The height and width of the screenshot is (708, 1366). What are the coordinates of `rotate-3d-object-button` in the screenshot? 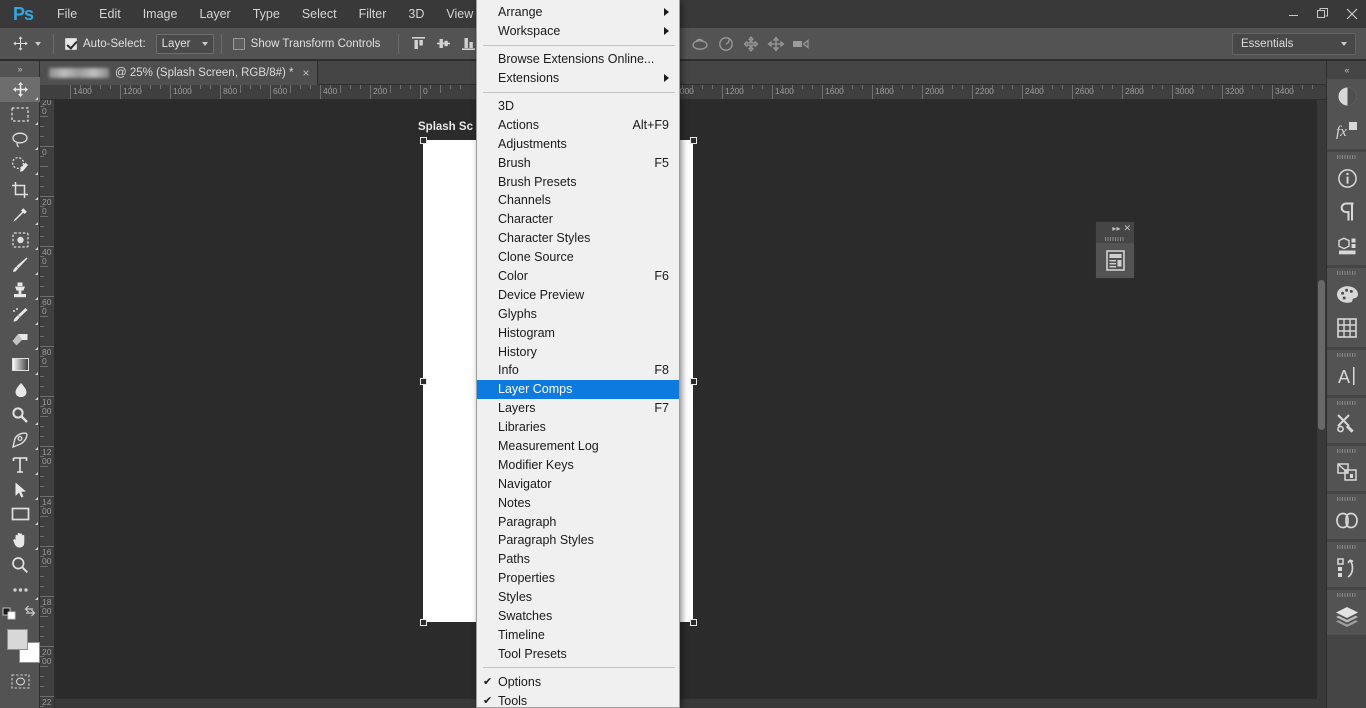 It's located at (700, 44).